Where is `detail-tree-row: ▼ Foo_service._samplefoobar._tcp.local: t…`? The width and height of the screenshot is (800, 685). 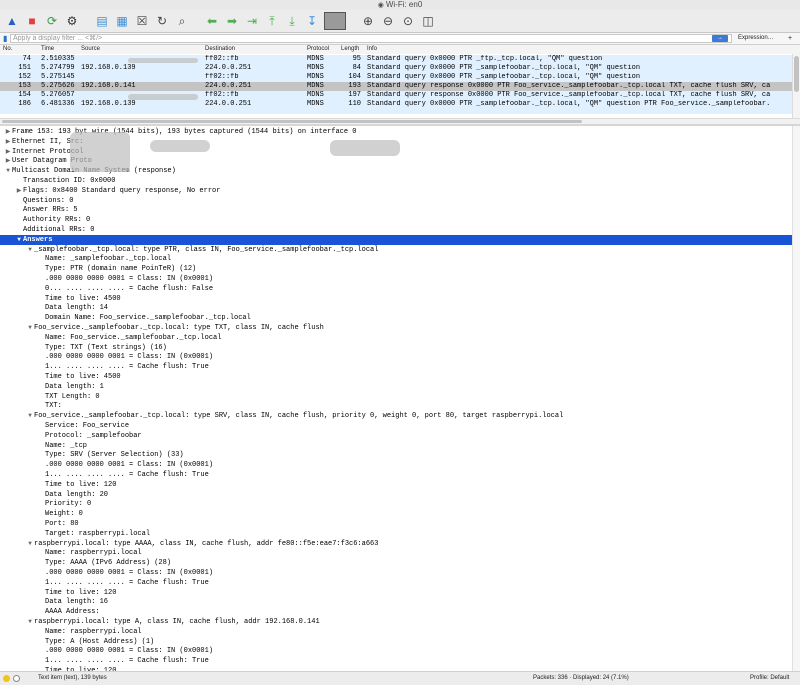 detail-tree-row: ▼ Foo_service._samplefoobar._tcp.local: t… is located at coordinates (396, 328).